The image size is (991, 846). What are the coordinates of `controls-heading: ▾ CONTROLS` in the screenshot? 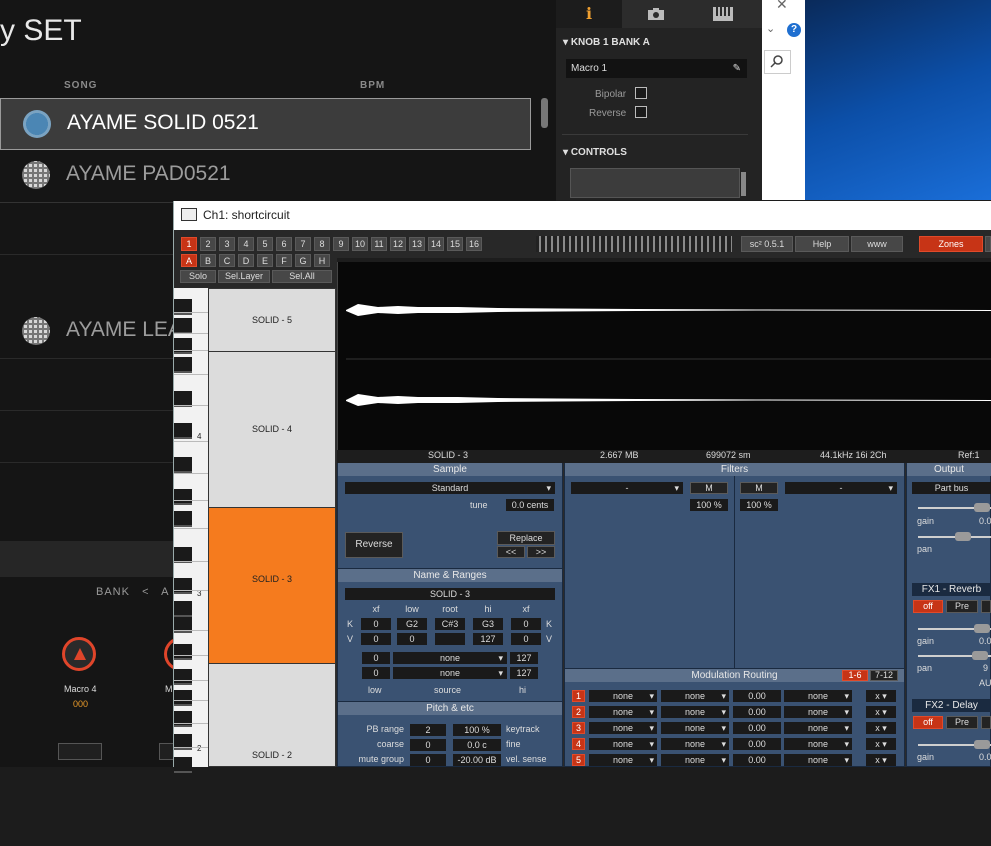 It's located at (595, 152).